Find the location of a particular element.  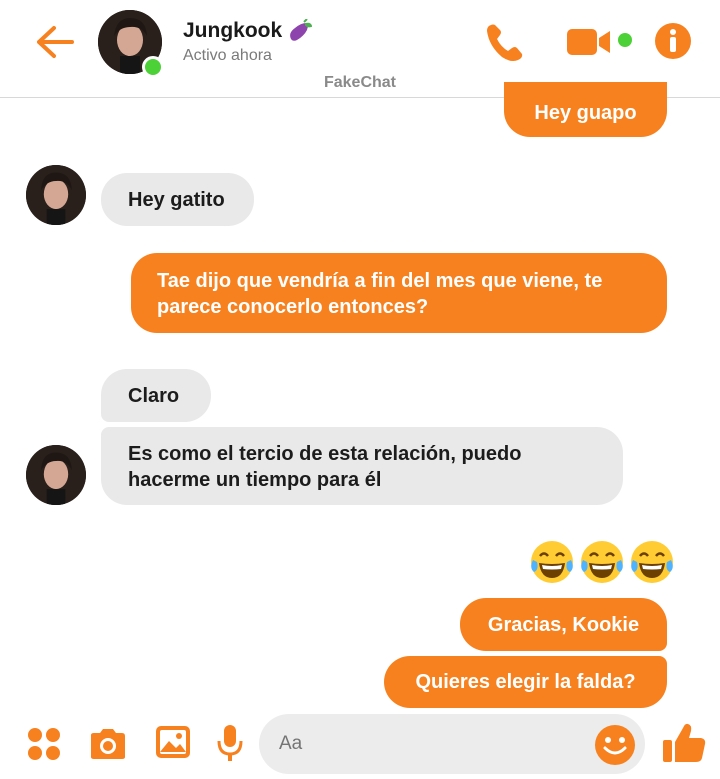

microphone-icon is located at coordinates (230, 743).